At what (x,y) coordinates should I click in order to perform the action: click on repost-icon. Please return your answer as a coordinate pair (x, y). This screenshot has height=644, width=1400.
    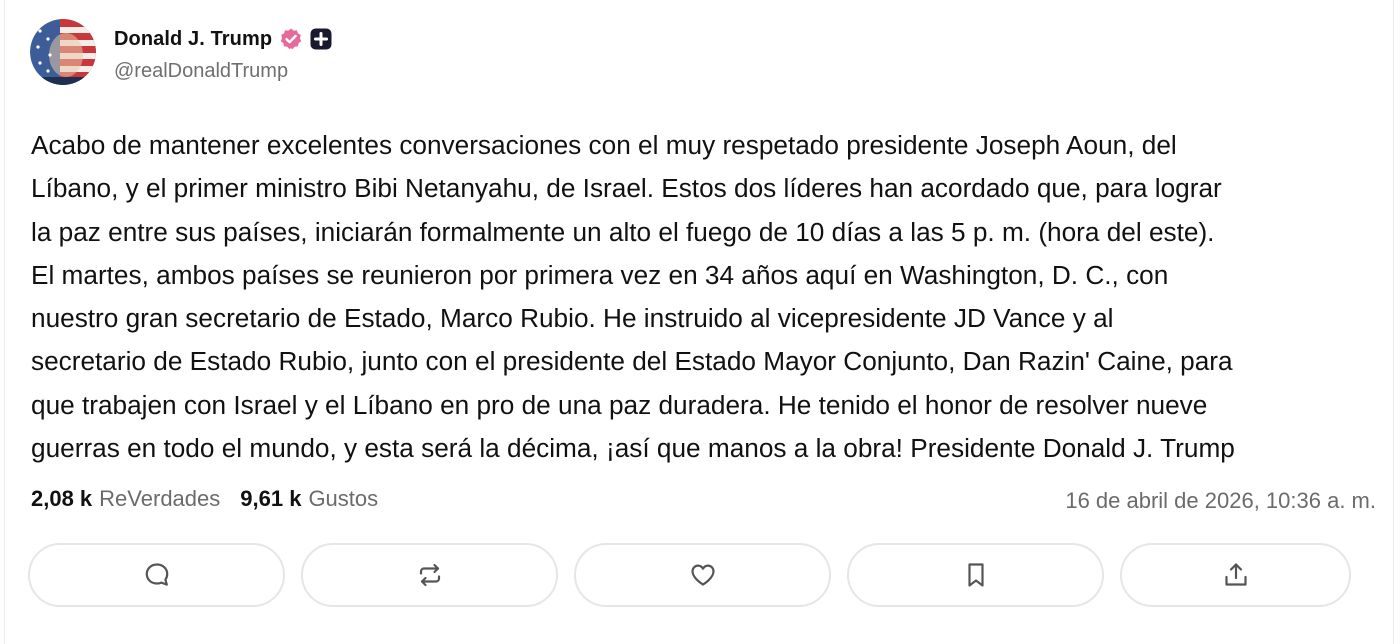
    Looking at the image, I should click on (429, 575).